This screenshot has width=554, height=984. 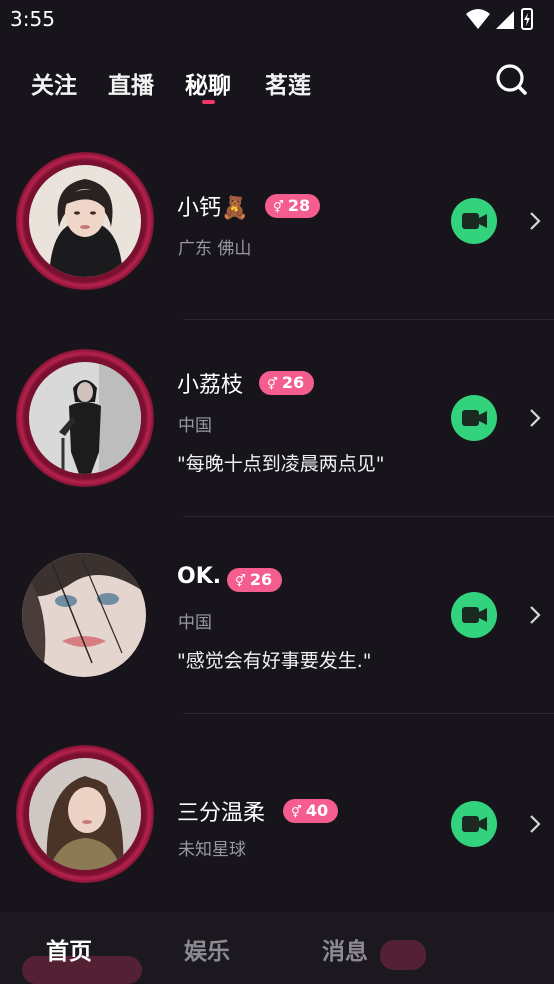 I want to click on user-quote: "每晚十点到凌晨两点见", so click(x=281, y=464).